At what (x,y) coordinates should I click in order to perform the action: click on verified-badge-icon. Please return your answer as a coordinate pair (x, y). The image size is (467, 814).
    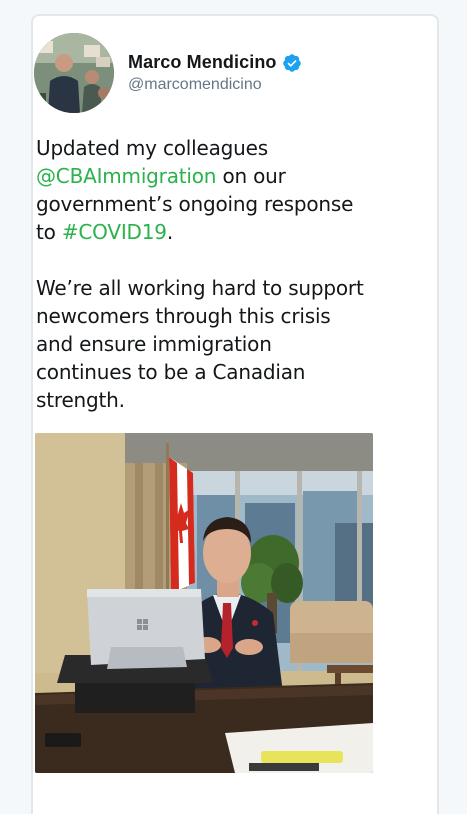
    Looking at the image, I should click on (292, 63).